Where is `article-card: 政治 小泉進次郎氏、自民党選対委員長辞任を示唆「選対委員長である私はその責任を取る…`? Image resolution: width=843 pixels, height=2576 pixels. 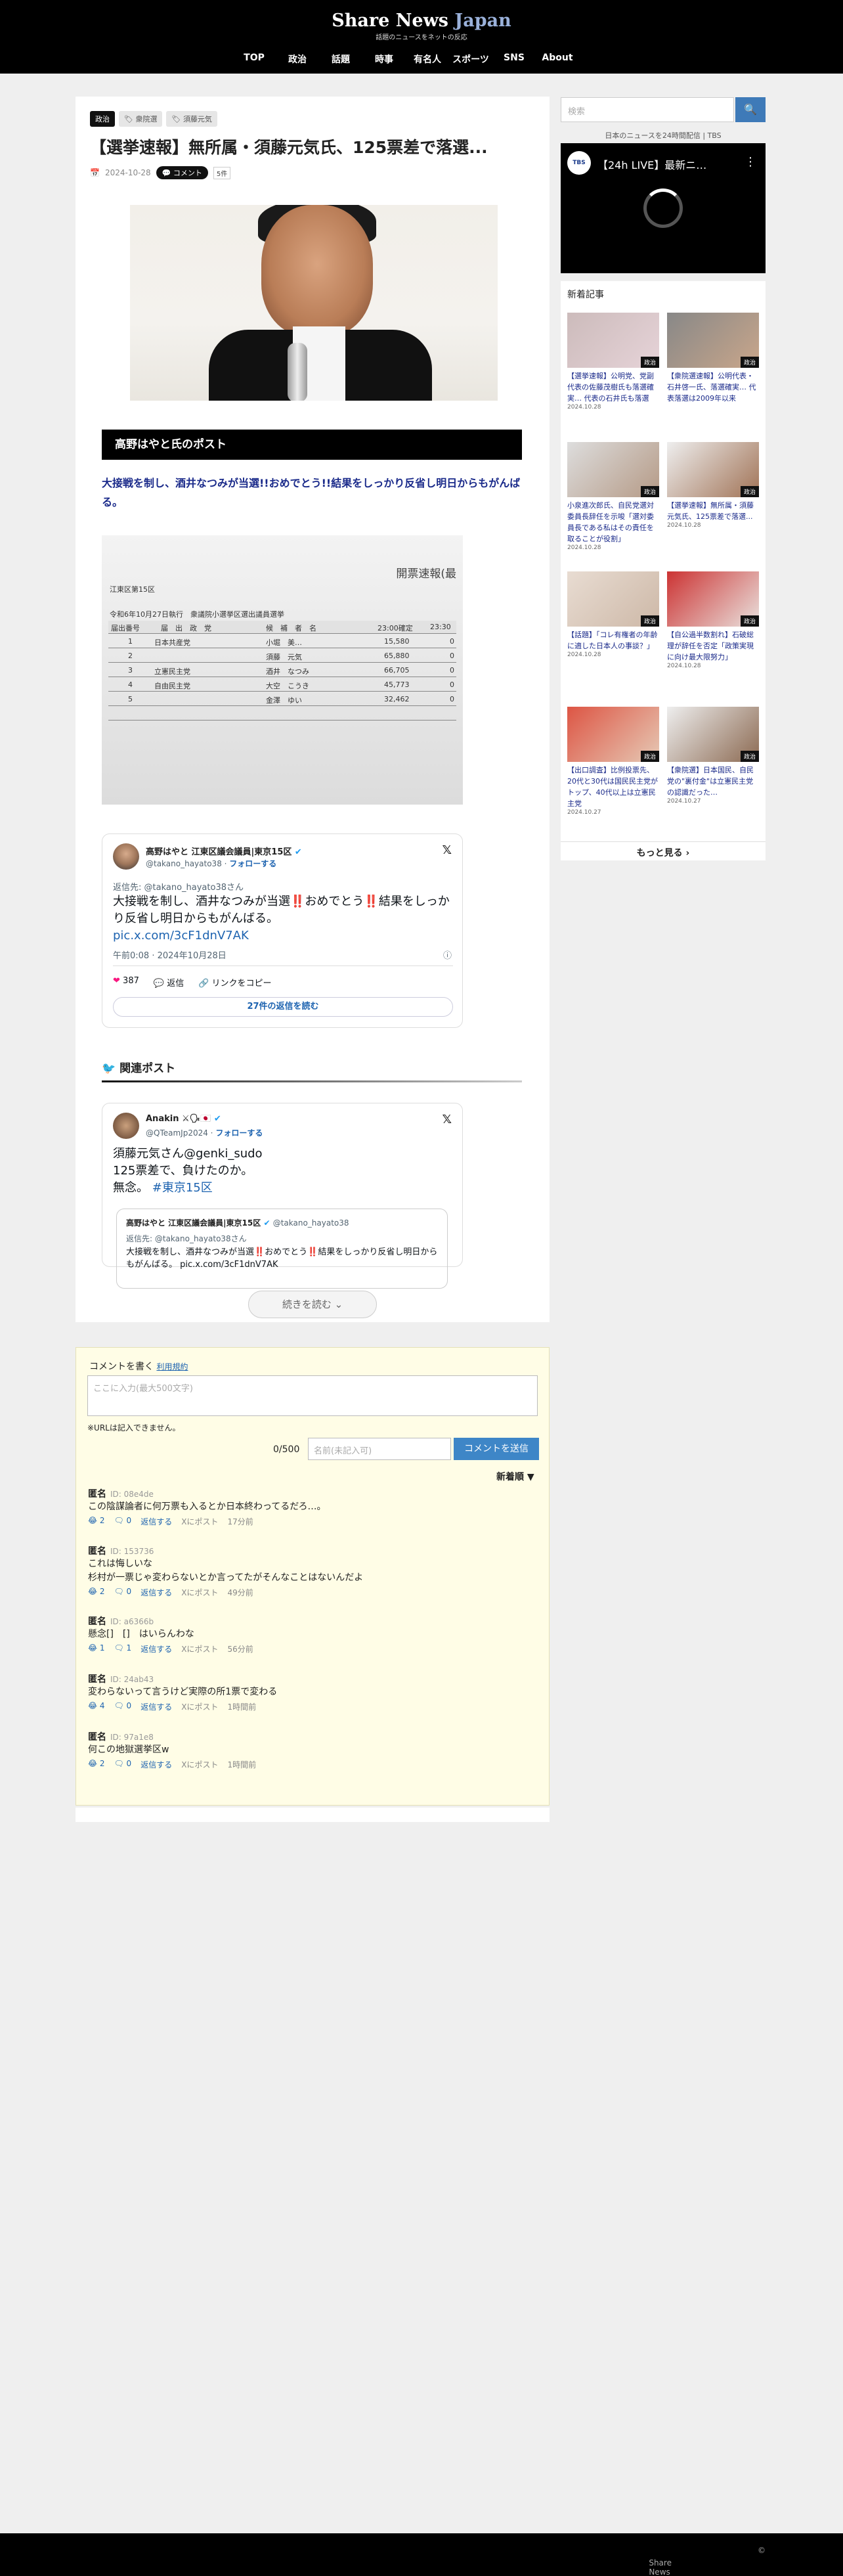
article-card: 政治 小泉進次郎氏、自民党選対委員長辞任を示唆「選対委員長である私はその責任を取る… is located at coordinates (613, 497).